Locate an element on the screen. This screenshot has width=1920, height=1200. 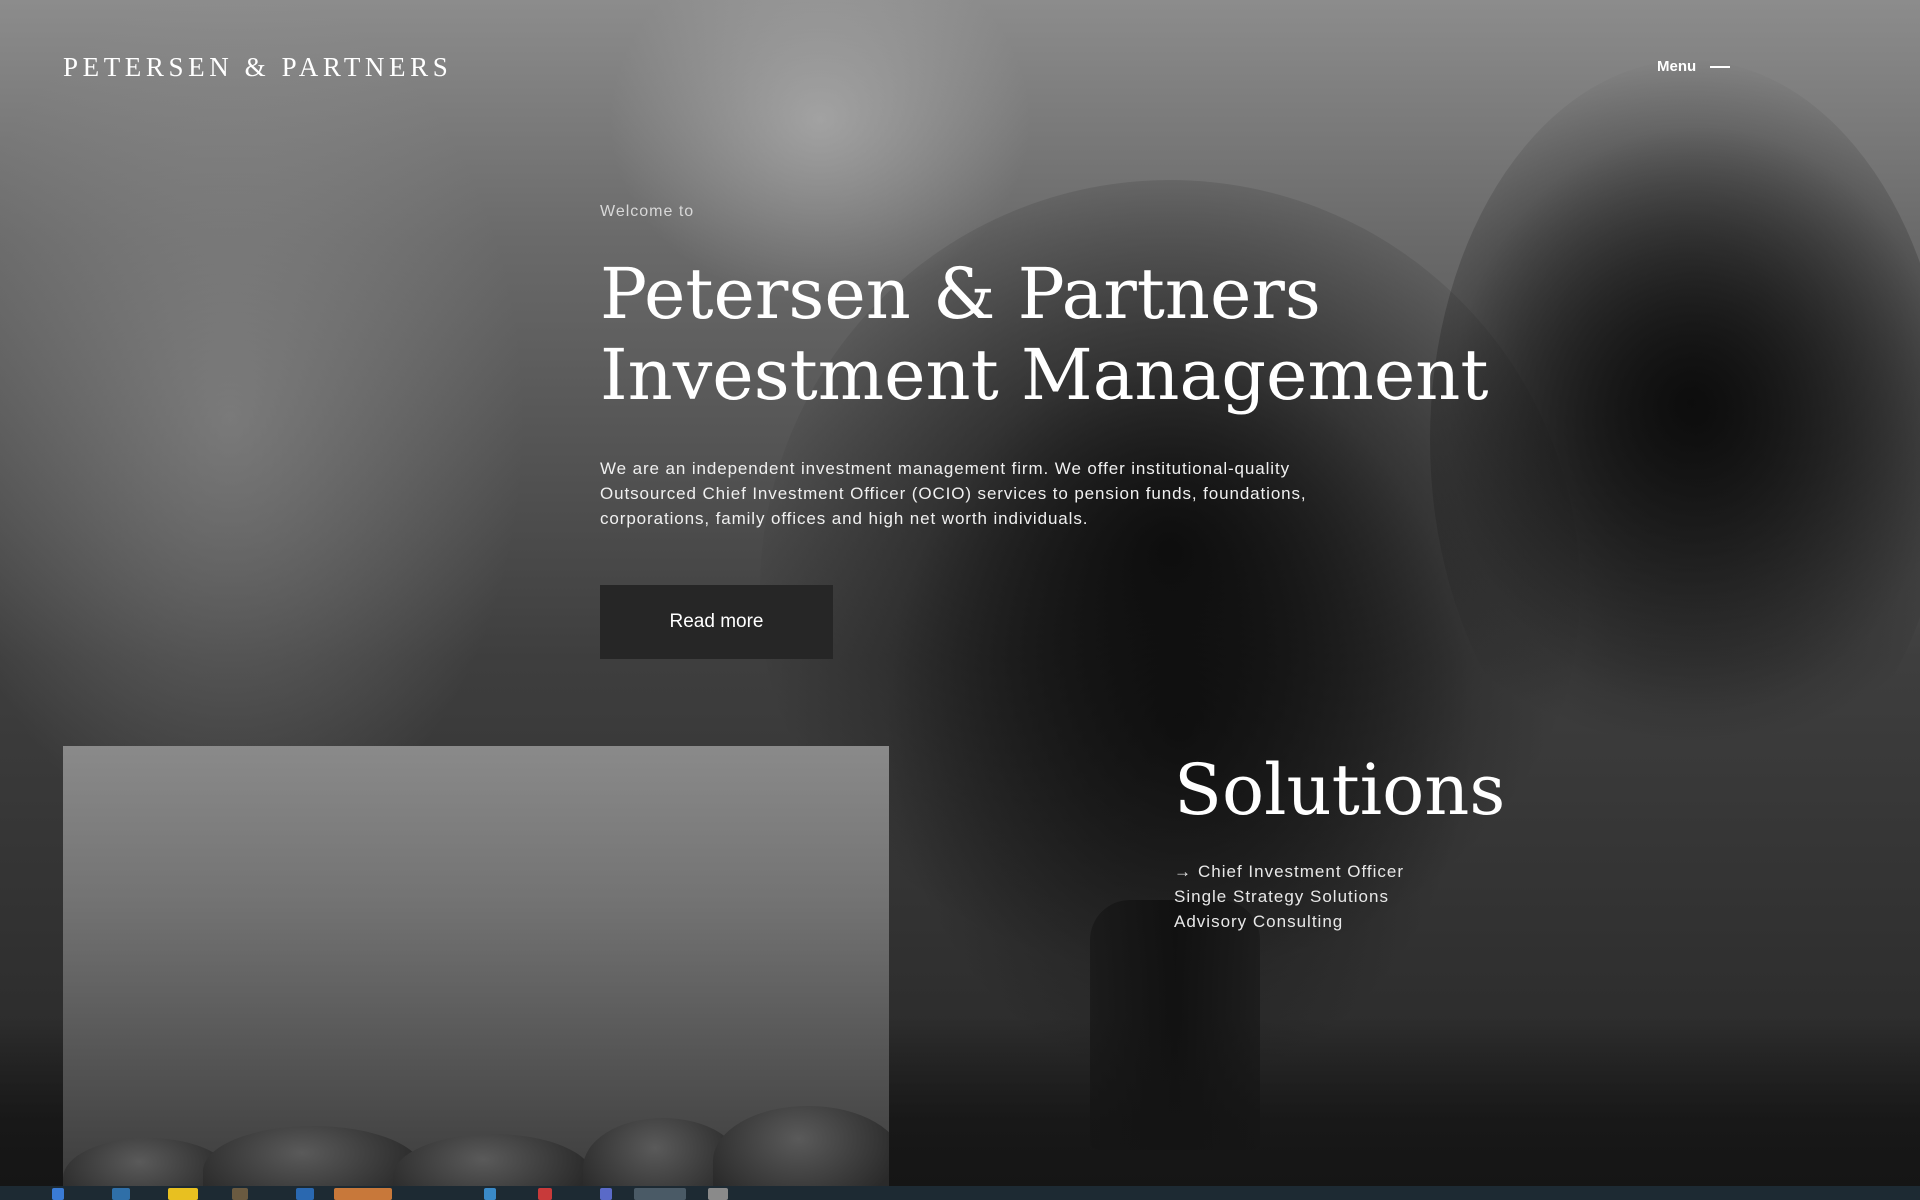
solutions-title: Solutions is located at coordinates (1340, 790).